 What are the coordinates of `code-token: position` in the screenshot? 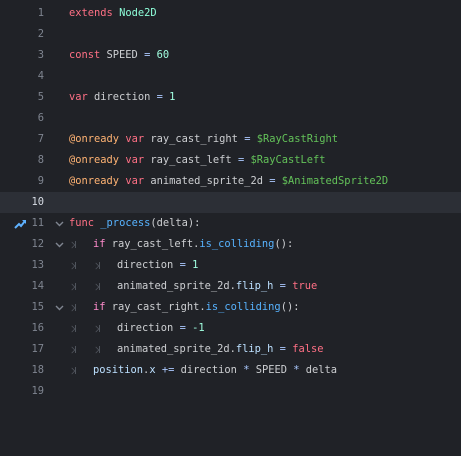 It's located at (118, 370).